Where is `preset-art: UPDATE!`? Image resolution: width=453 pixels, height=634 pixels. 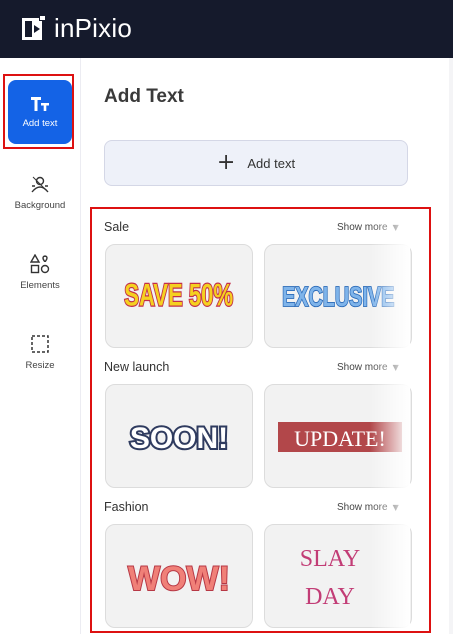 preset-art: UPDATE! is located at coordinates (340, 437).